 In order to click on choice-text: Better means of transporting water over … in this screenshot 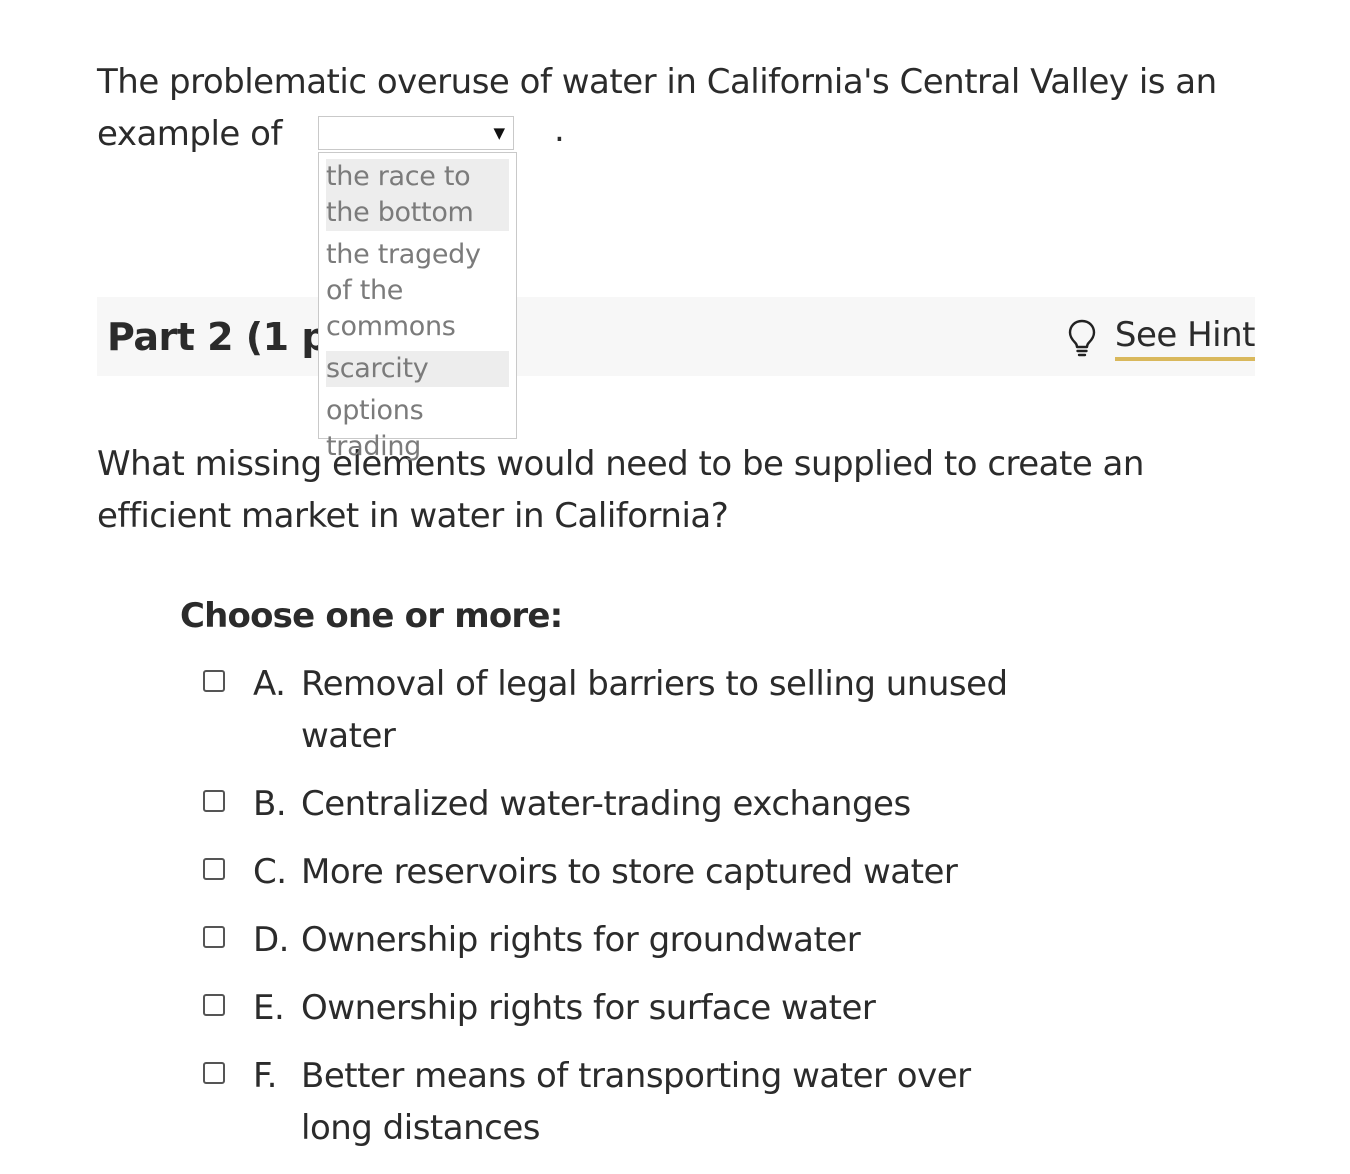, I will do `click(636, 1102)`.